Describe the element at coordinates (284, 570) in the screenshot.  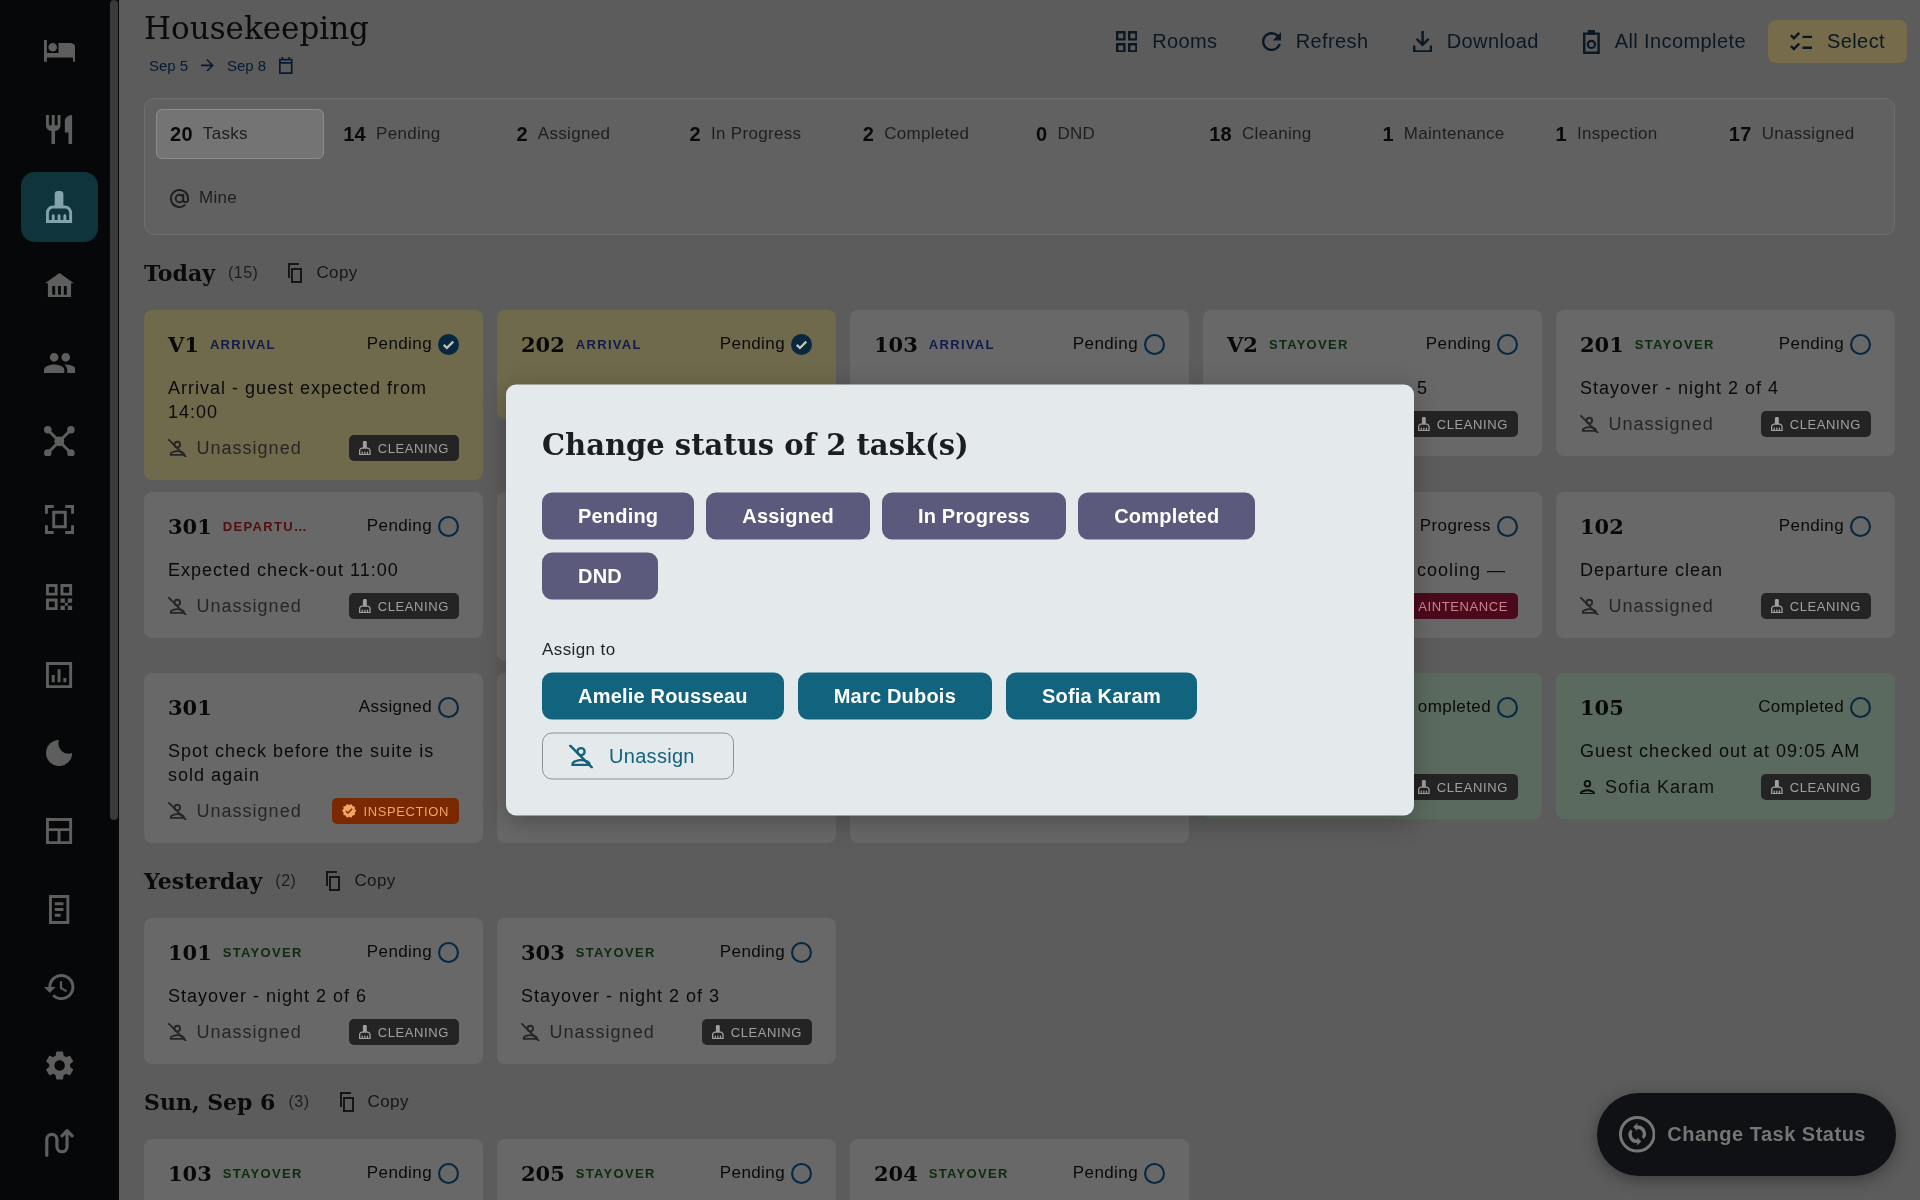
I see `task-description: Expected check-out 11:00` at that location.